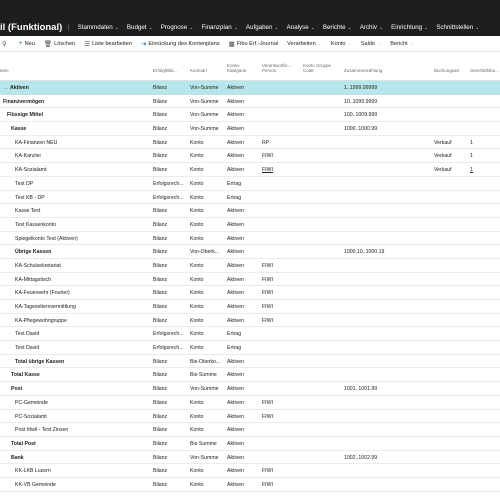 The width and height of the screenshot is (500, 500). What do you see at coordinates (341, 44) in the screenshot?
I see `konto-menu: Konto ⌄` at bounding box center [341, 44].